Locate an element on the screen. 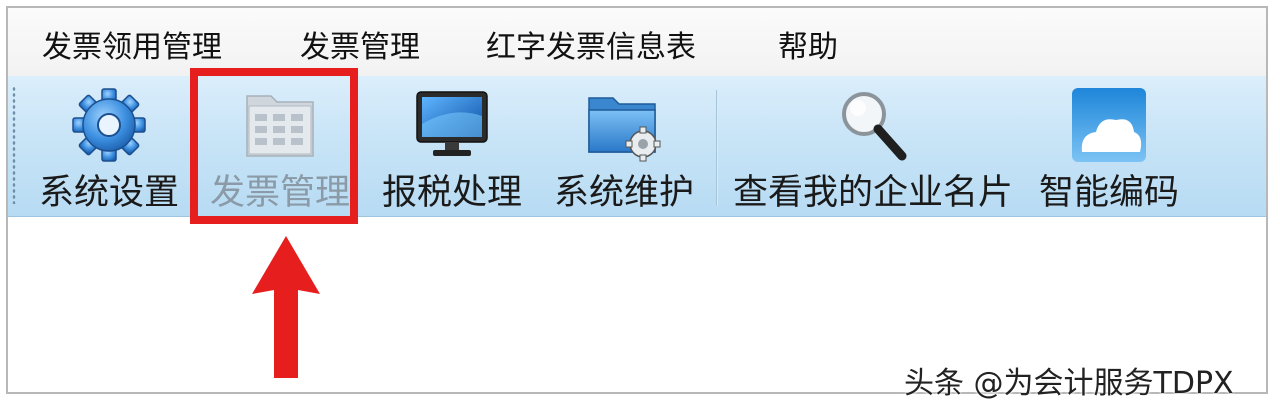  toolbar-grip is located at coordinates (14, 145).